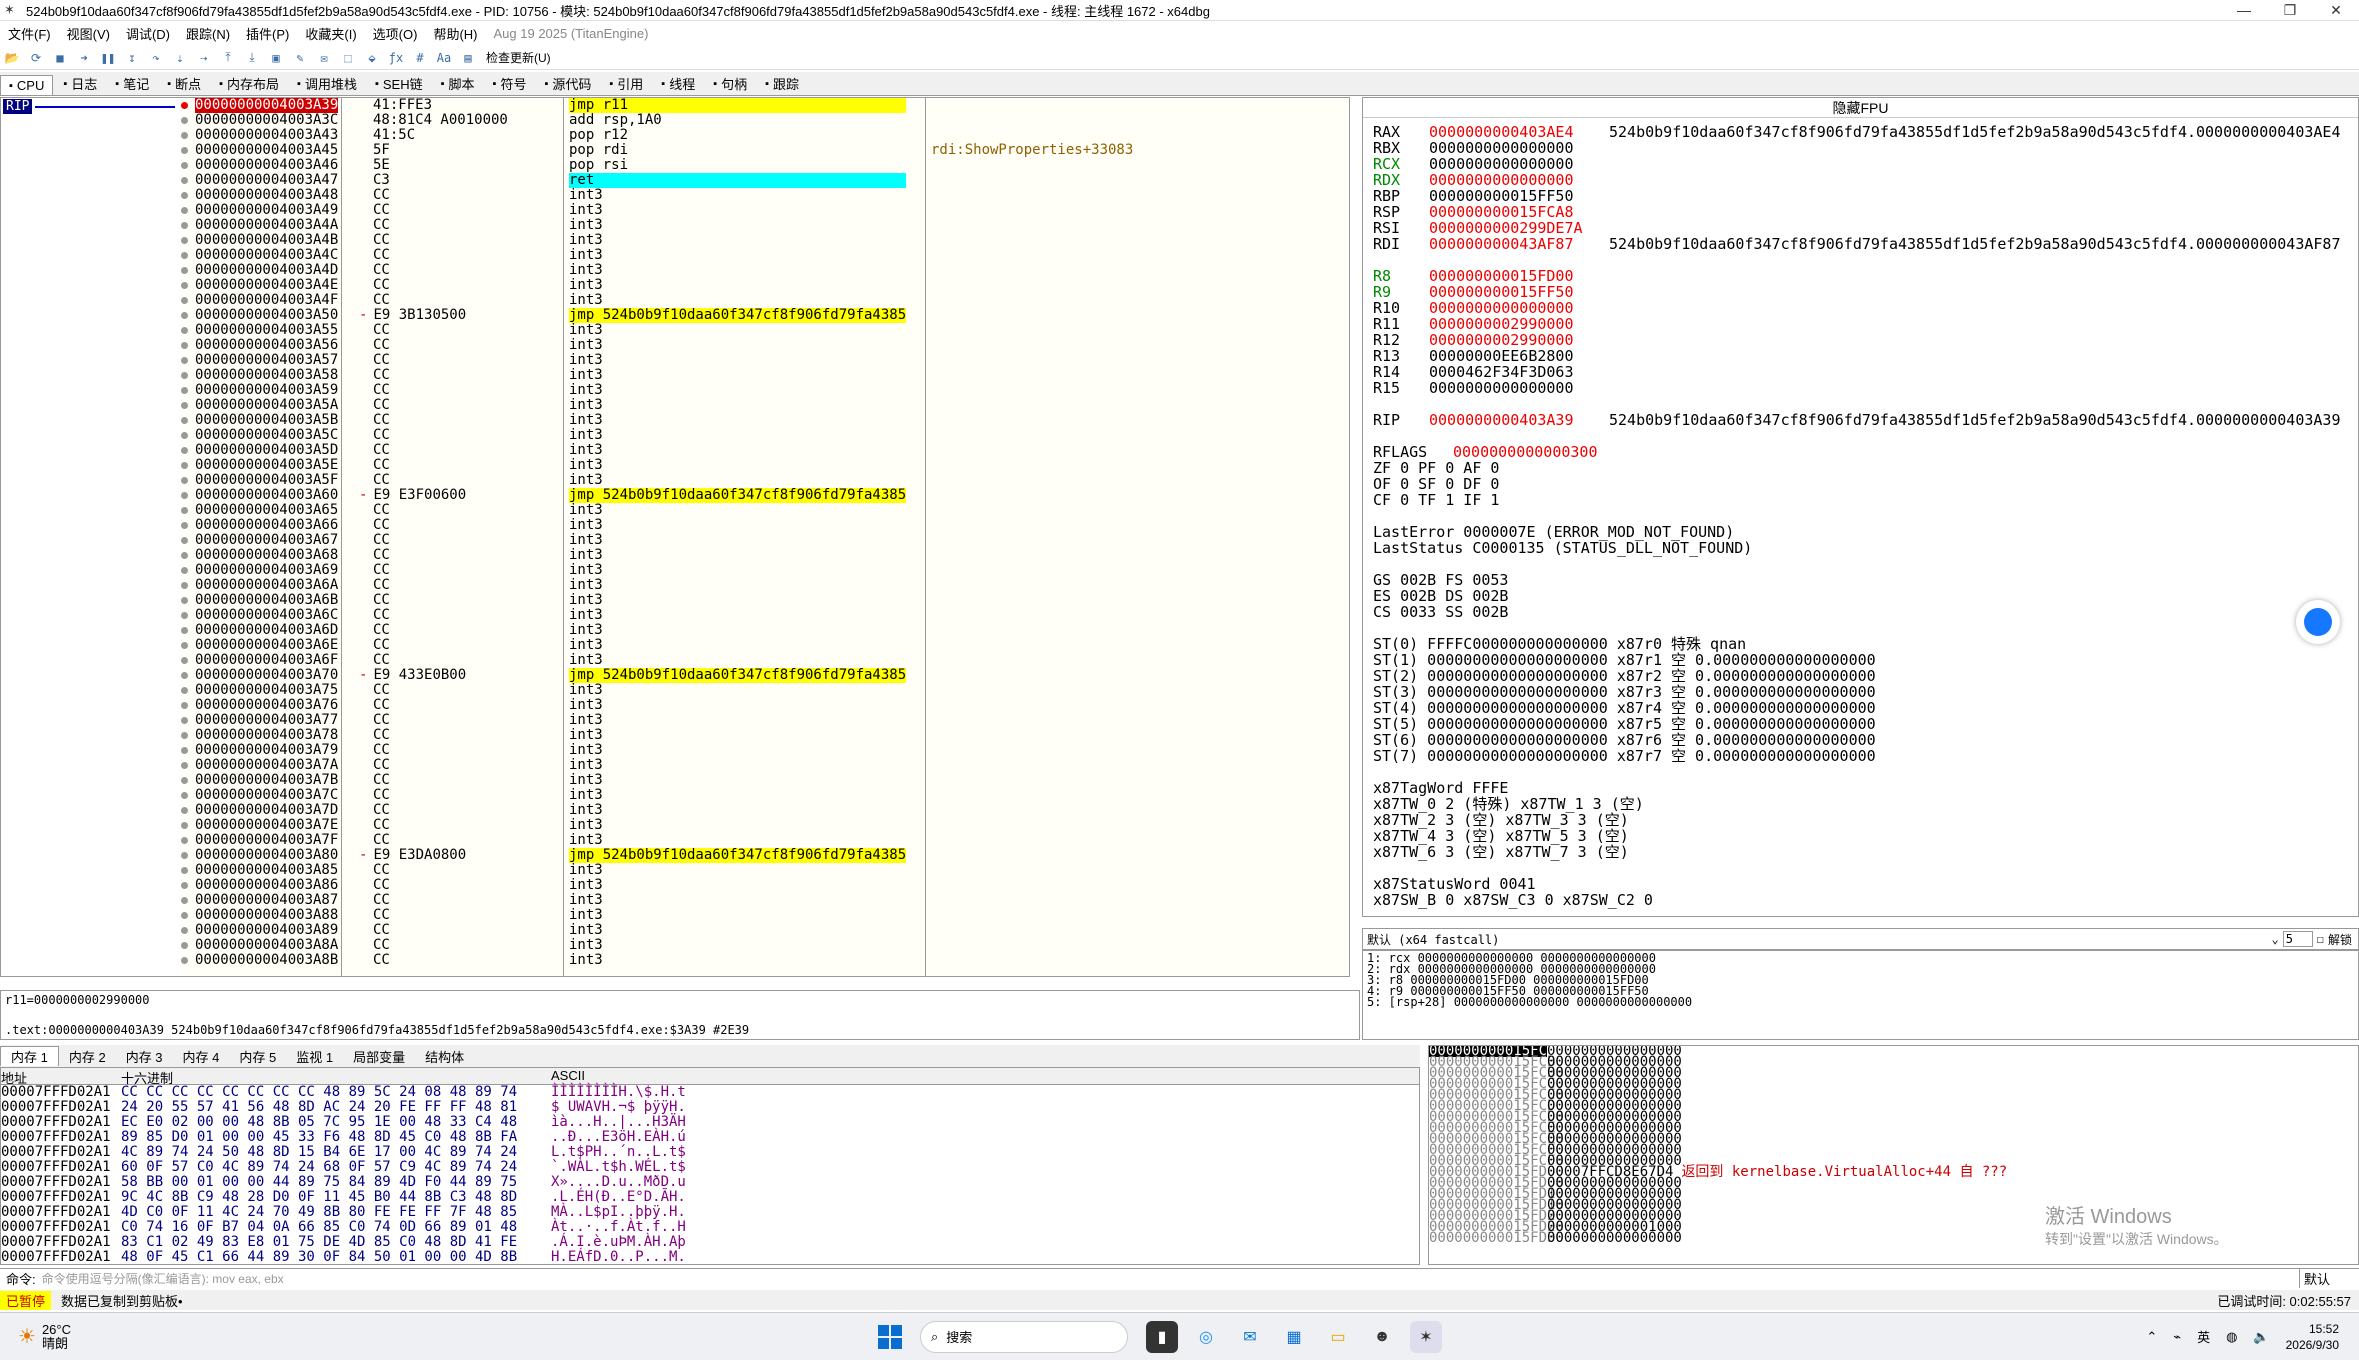 The width and height of the screenshot is (2359, 1360). What do you see at coordinates (259, 525) in the screenshot?
I see `disasm-row: 00000000004003A66` at bounding box center [259, 525].